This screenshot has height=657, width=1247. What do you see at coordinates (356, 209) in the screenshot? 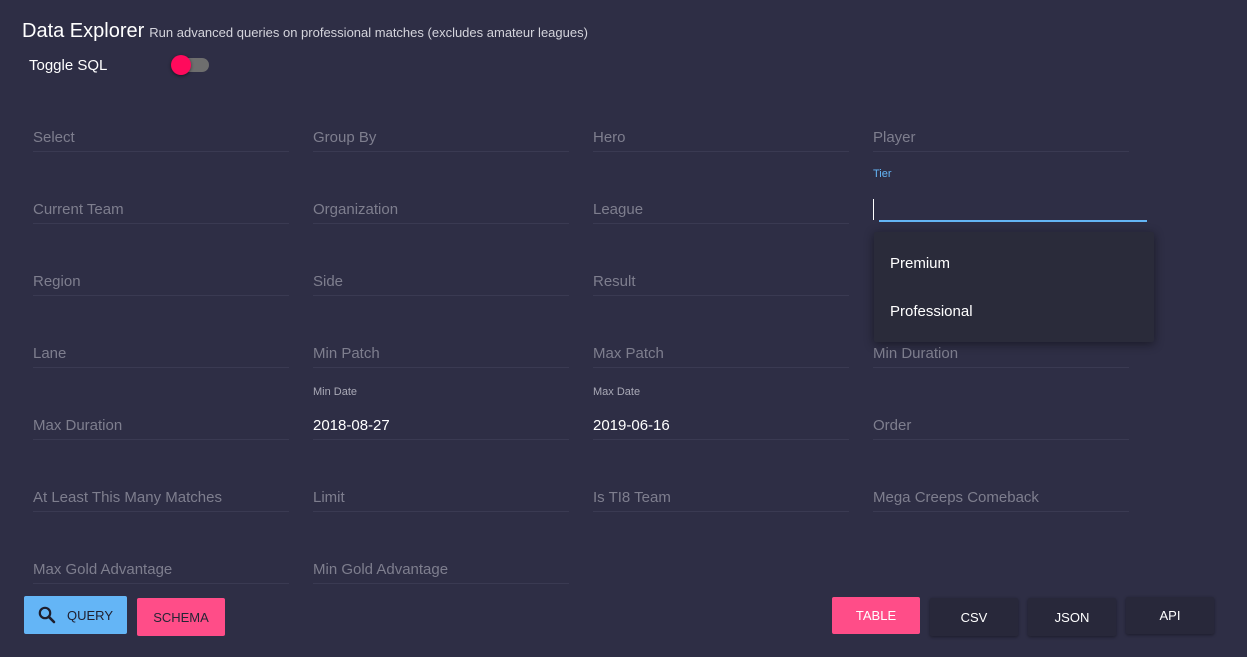
I see `organization-field-placeholder: Organization` at bounding box center [356, 209].